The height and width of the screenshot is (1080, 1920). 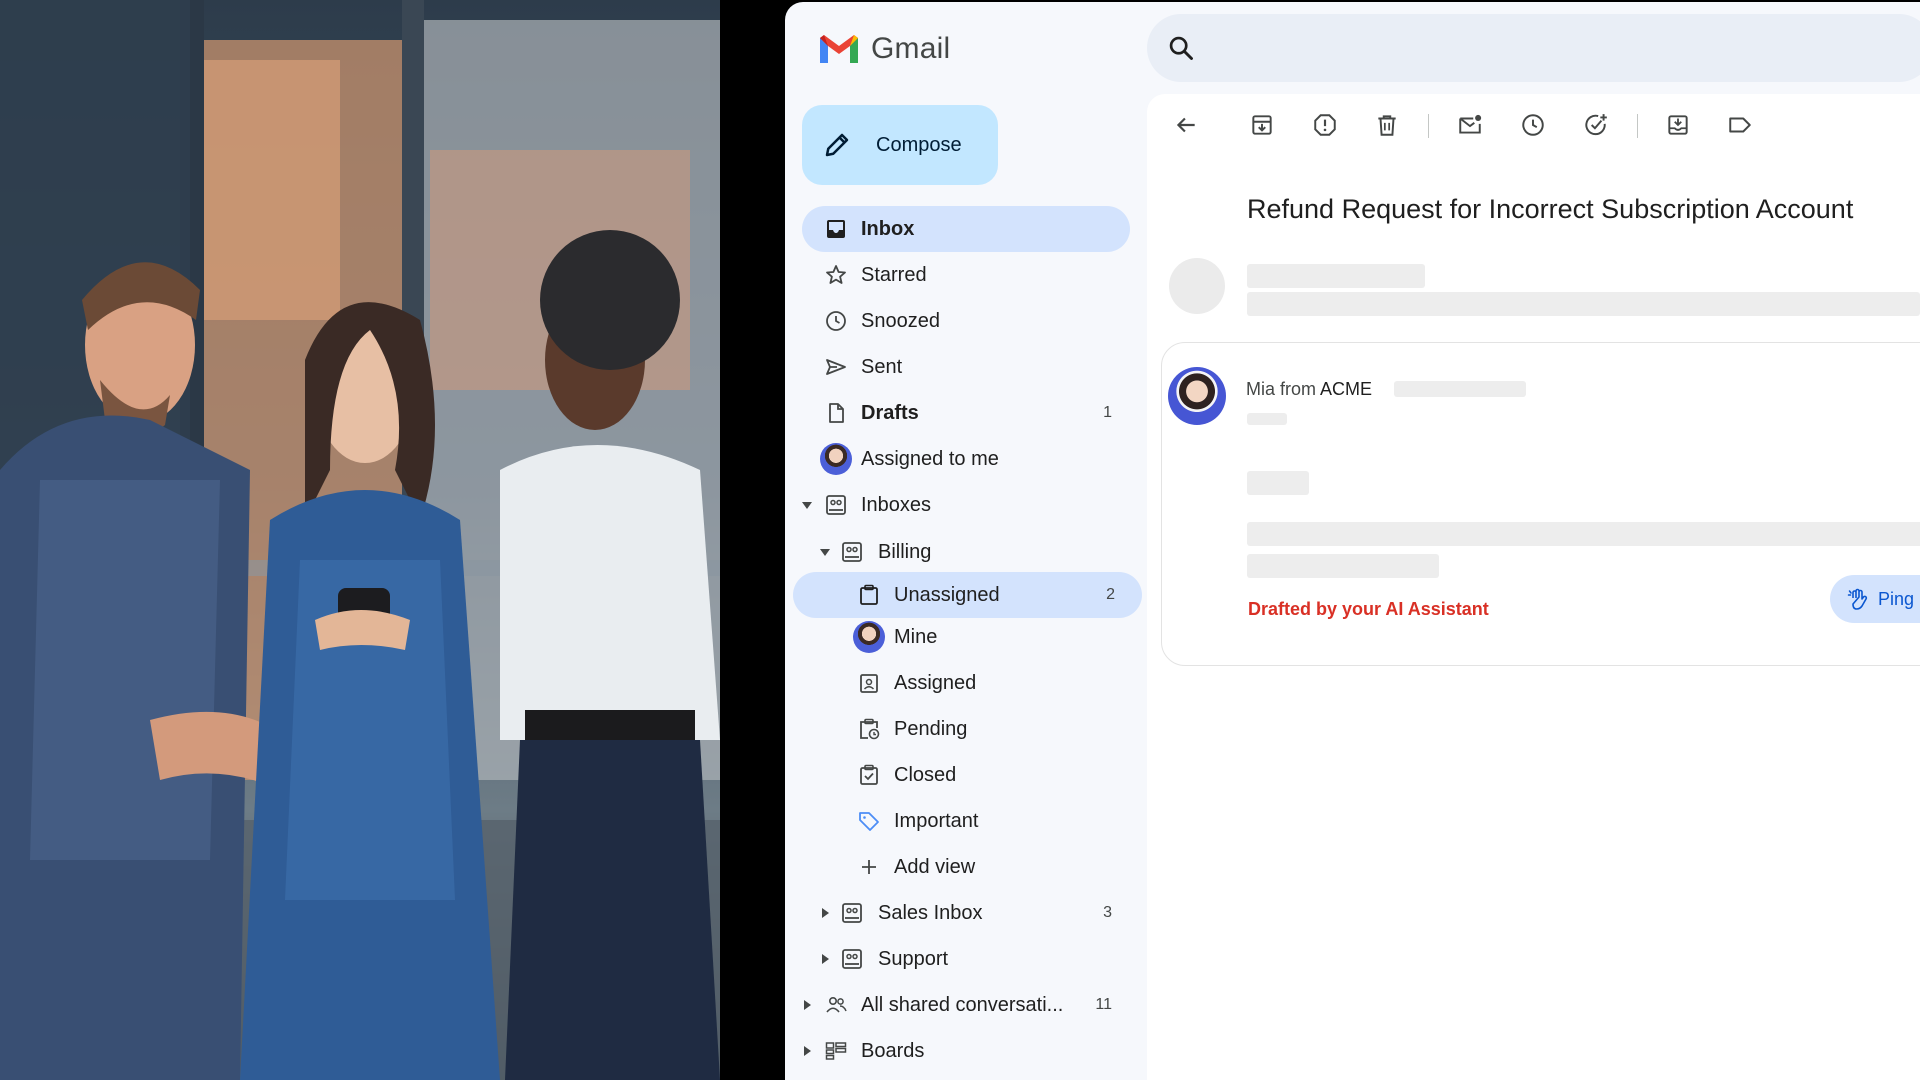 I want to click on compose-label: Compose, so click(x=919, y=144).